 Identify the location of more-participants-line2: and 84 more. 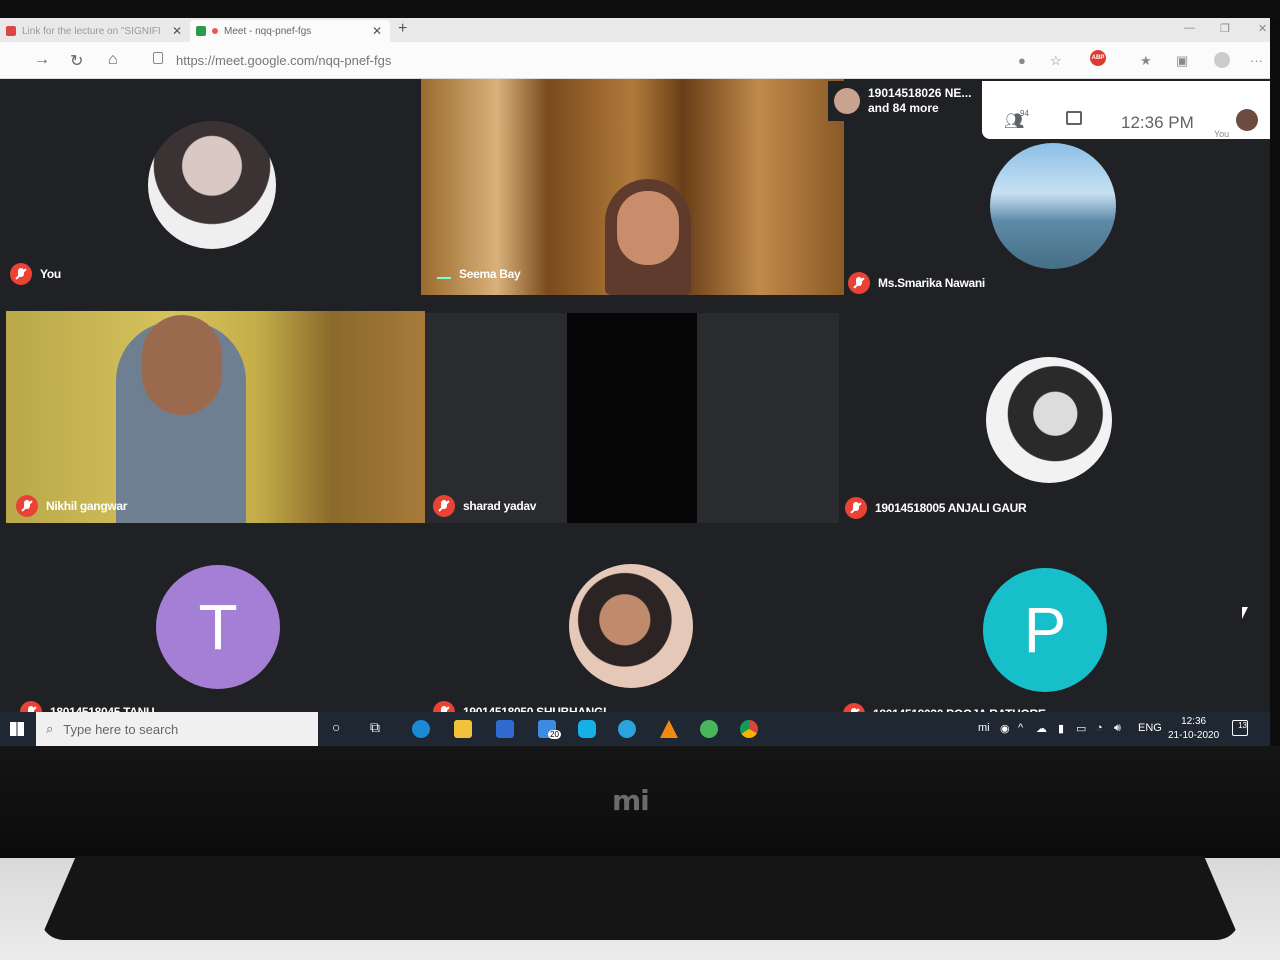
(903, 108).